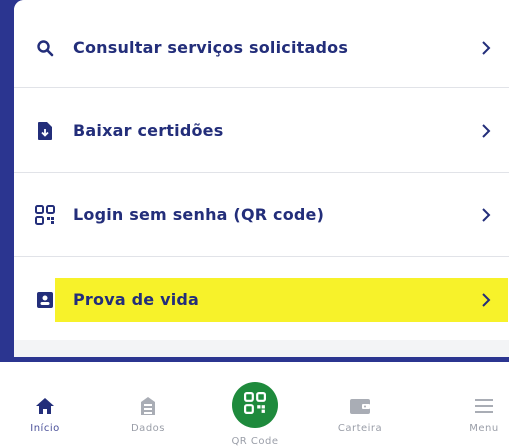 This screenshot has height=447, width=509. What do you see at coordinates (211, 47) in the screenshot?
I see `menu-item-label: Consultar serviços solicitados` at bounding box center [211, 47].